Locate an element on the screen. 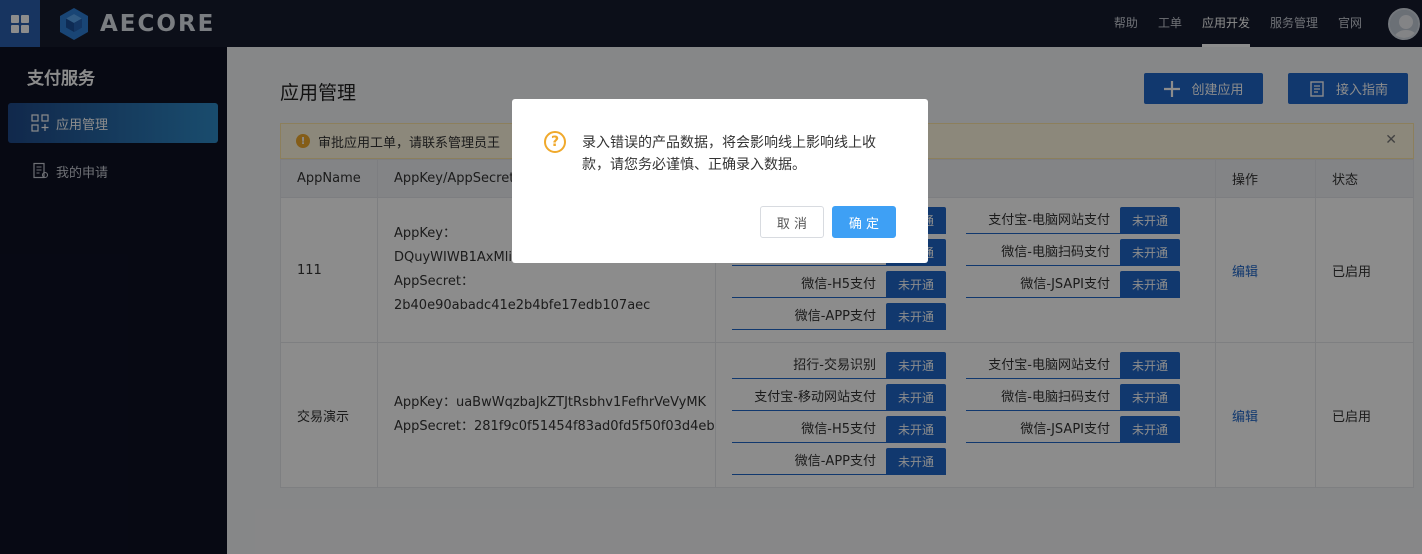  question-icon: ? is located at coordinates (555, 142).